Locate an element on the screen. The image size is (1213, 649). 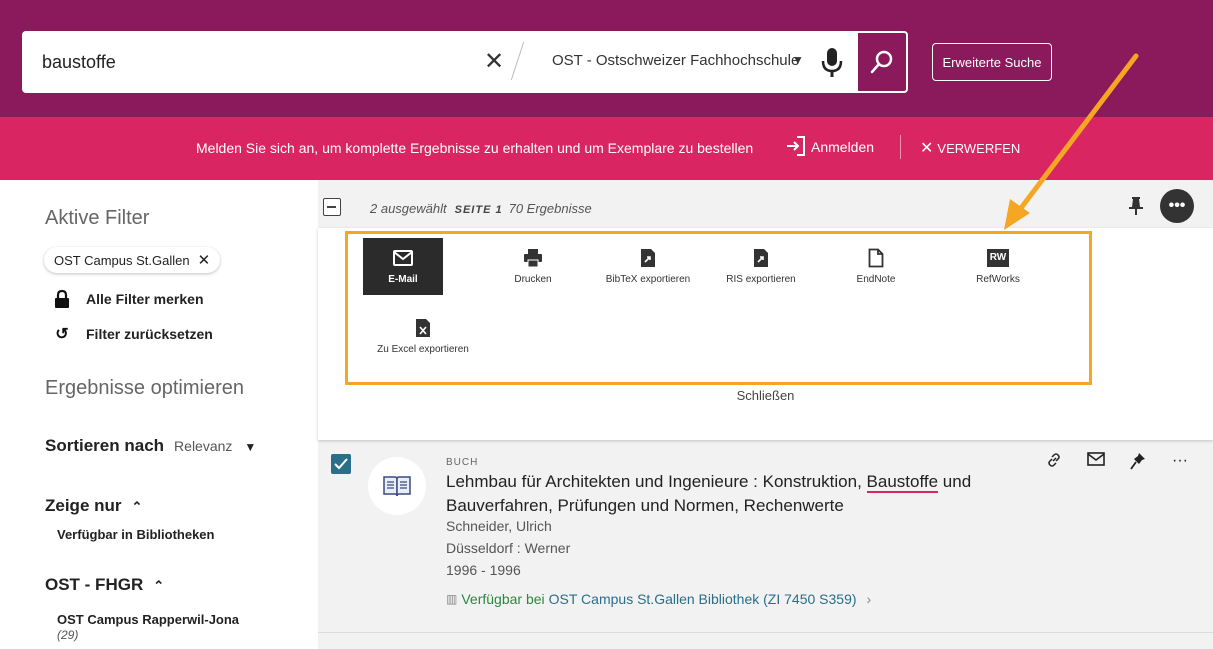
remove-filter-icon: ✕ is located at coordinates (204, 260).